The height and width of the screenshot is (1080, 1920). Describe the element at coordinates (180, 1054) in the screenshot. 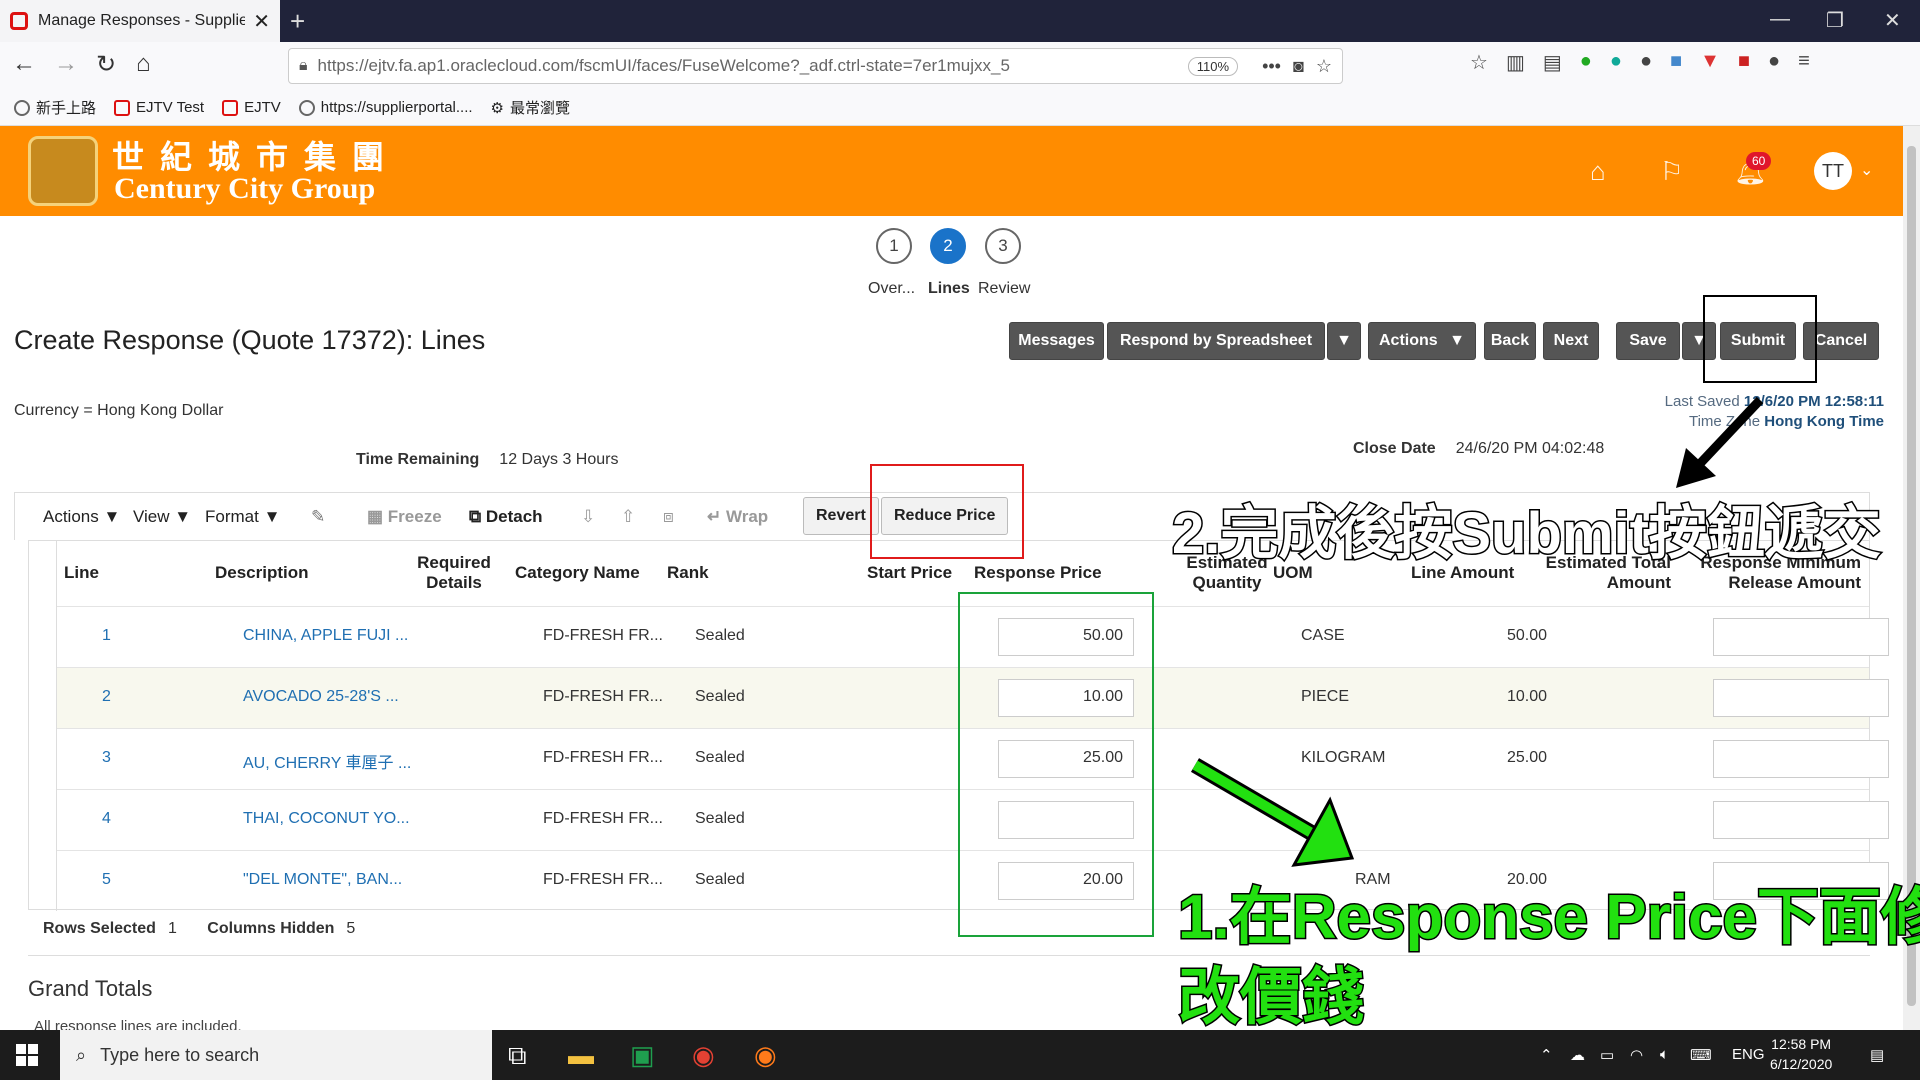

I see `taskbar-search-placeholder: Type here to search` at that location.